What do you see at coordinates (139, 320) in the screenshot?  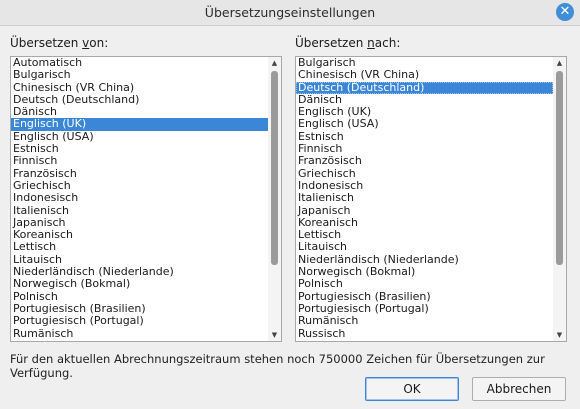 I see `list-item: Portugiesisch (Portugal)` at bounding box center [139, 320].